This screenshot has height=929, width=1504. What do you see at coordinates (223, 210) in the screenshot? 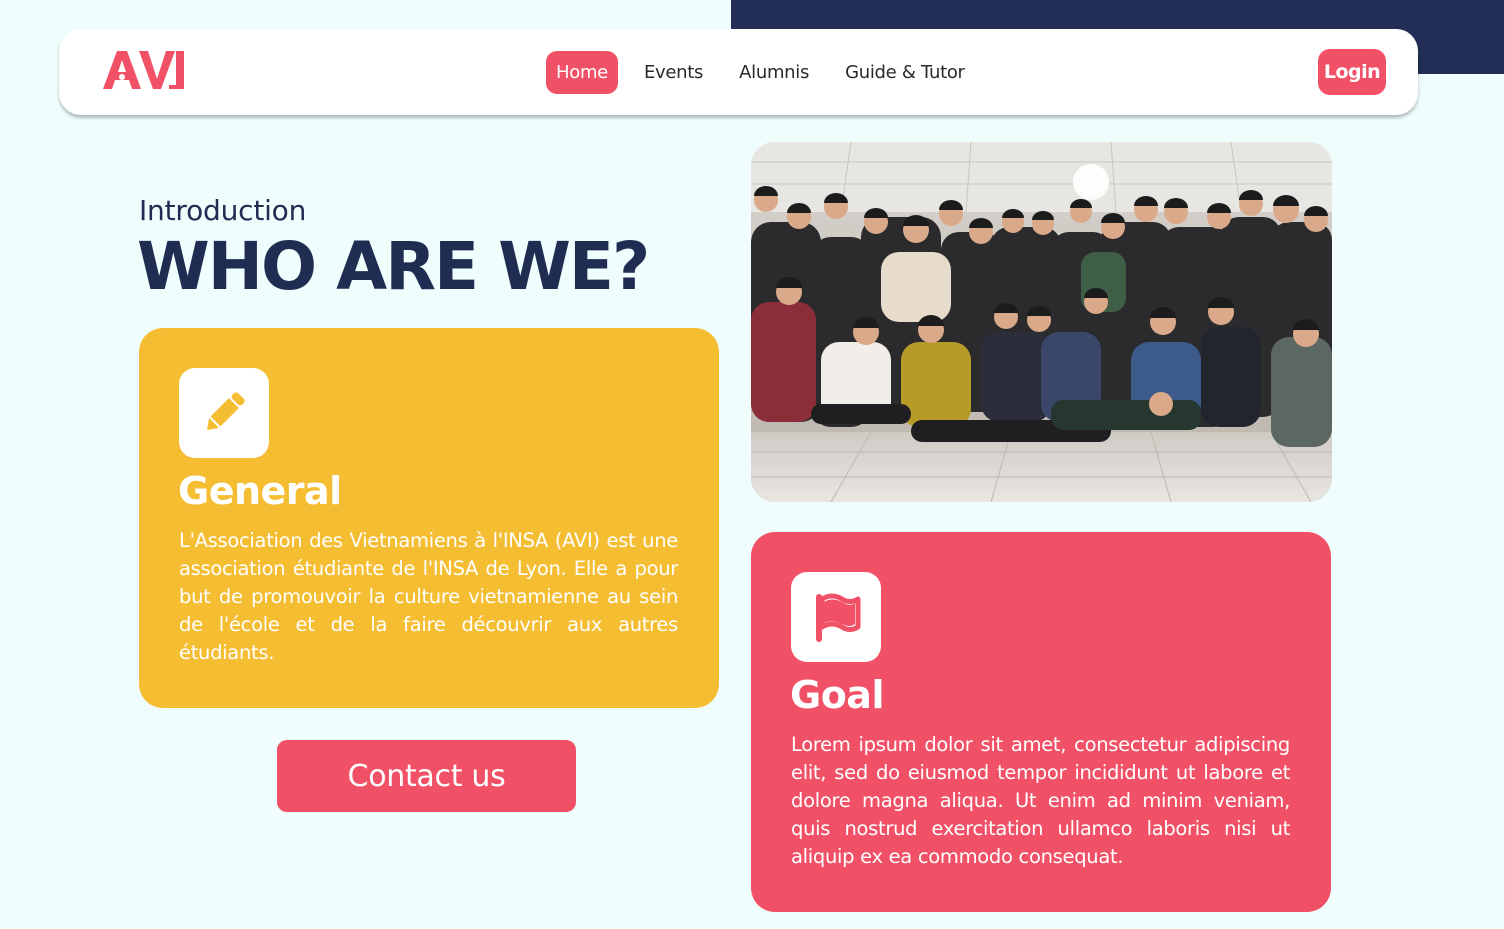
I see `intro-label: Introduction` at bounding box center [223, 210].